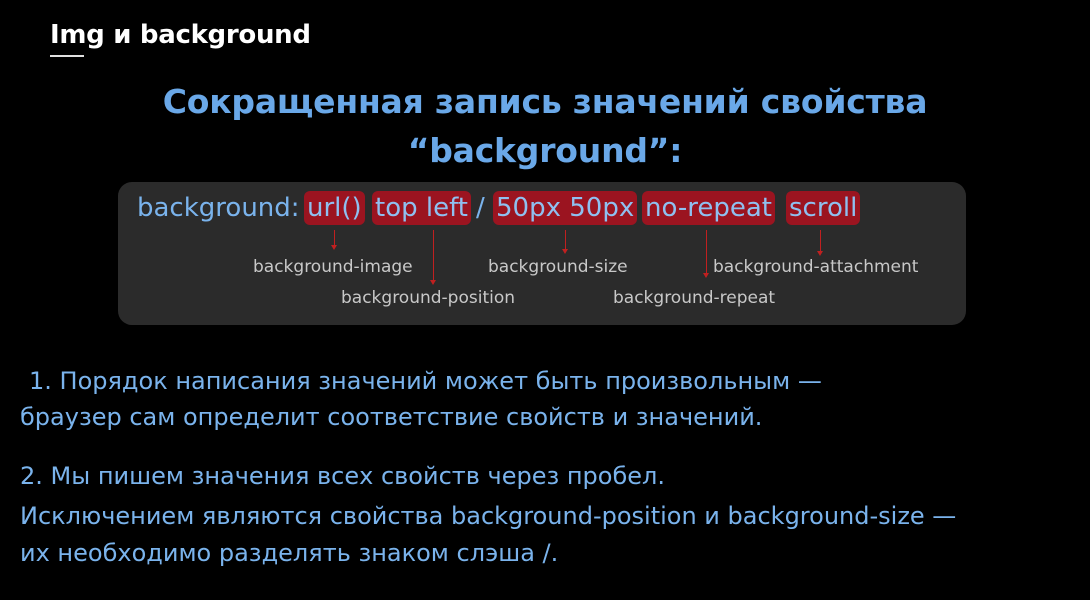 The image size is (1090, 600). Describe the element at coordinates (545, 150) in the screenshot. I see `slide-heading-line2: “background”:` at that location.